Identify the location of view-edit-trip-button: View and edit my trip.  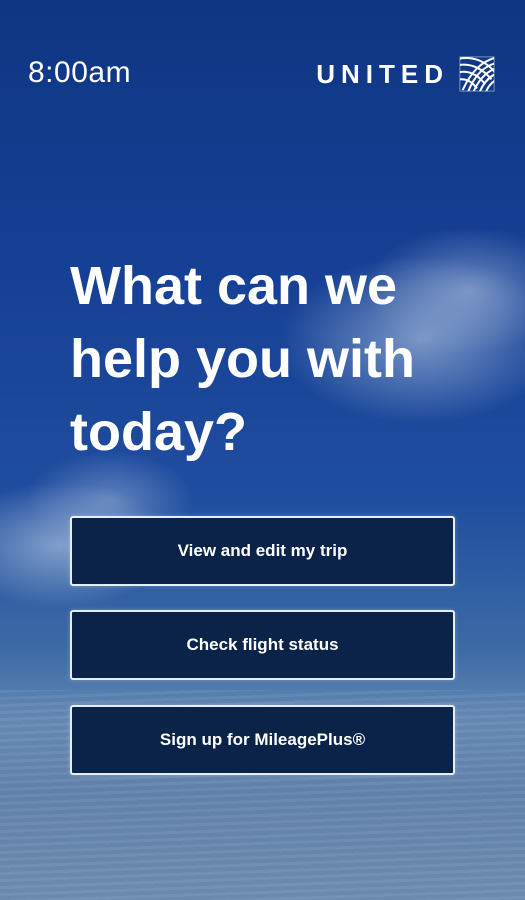
(262, 551).